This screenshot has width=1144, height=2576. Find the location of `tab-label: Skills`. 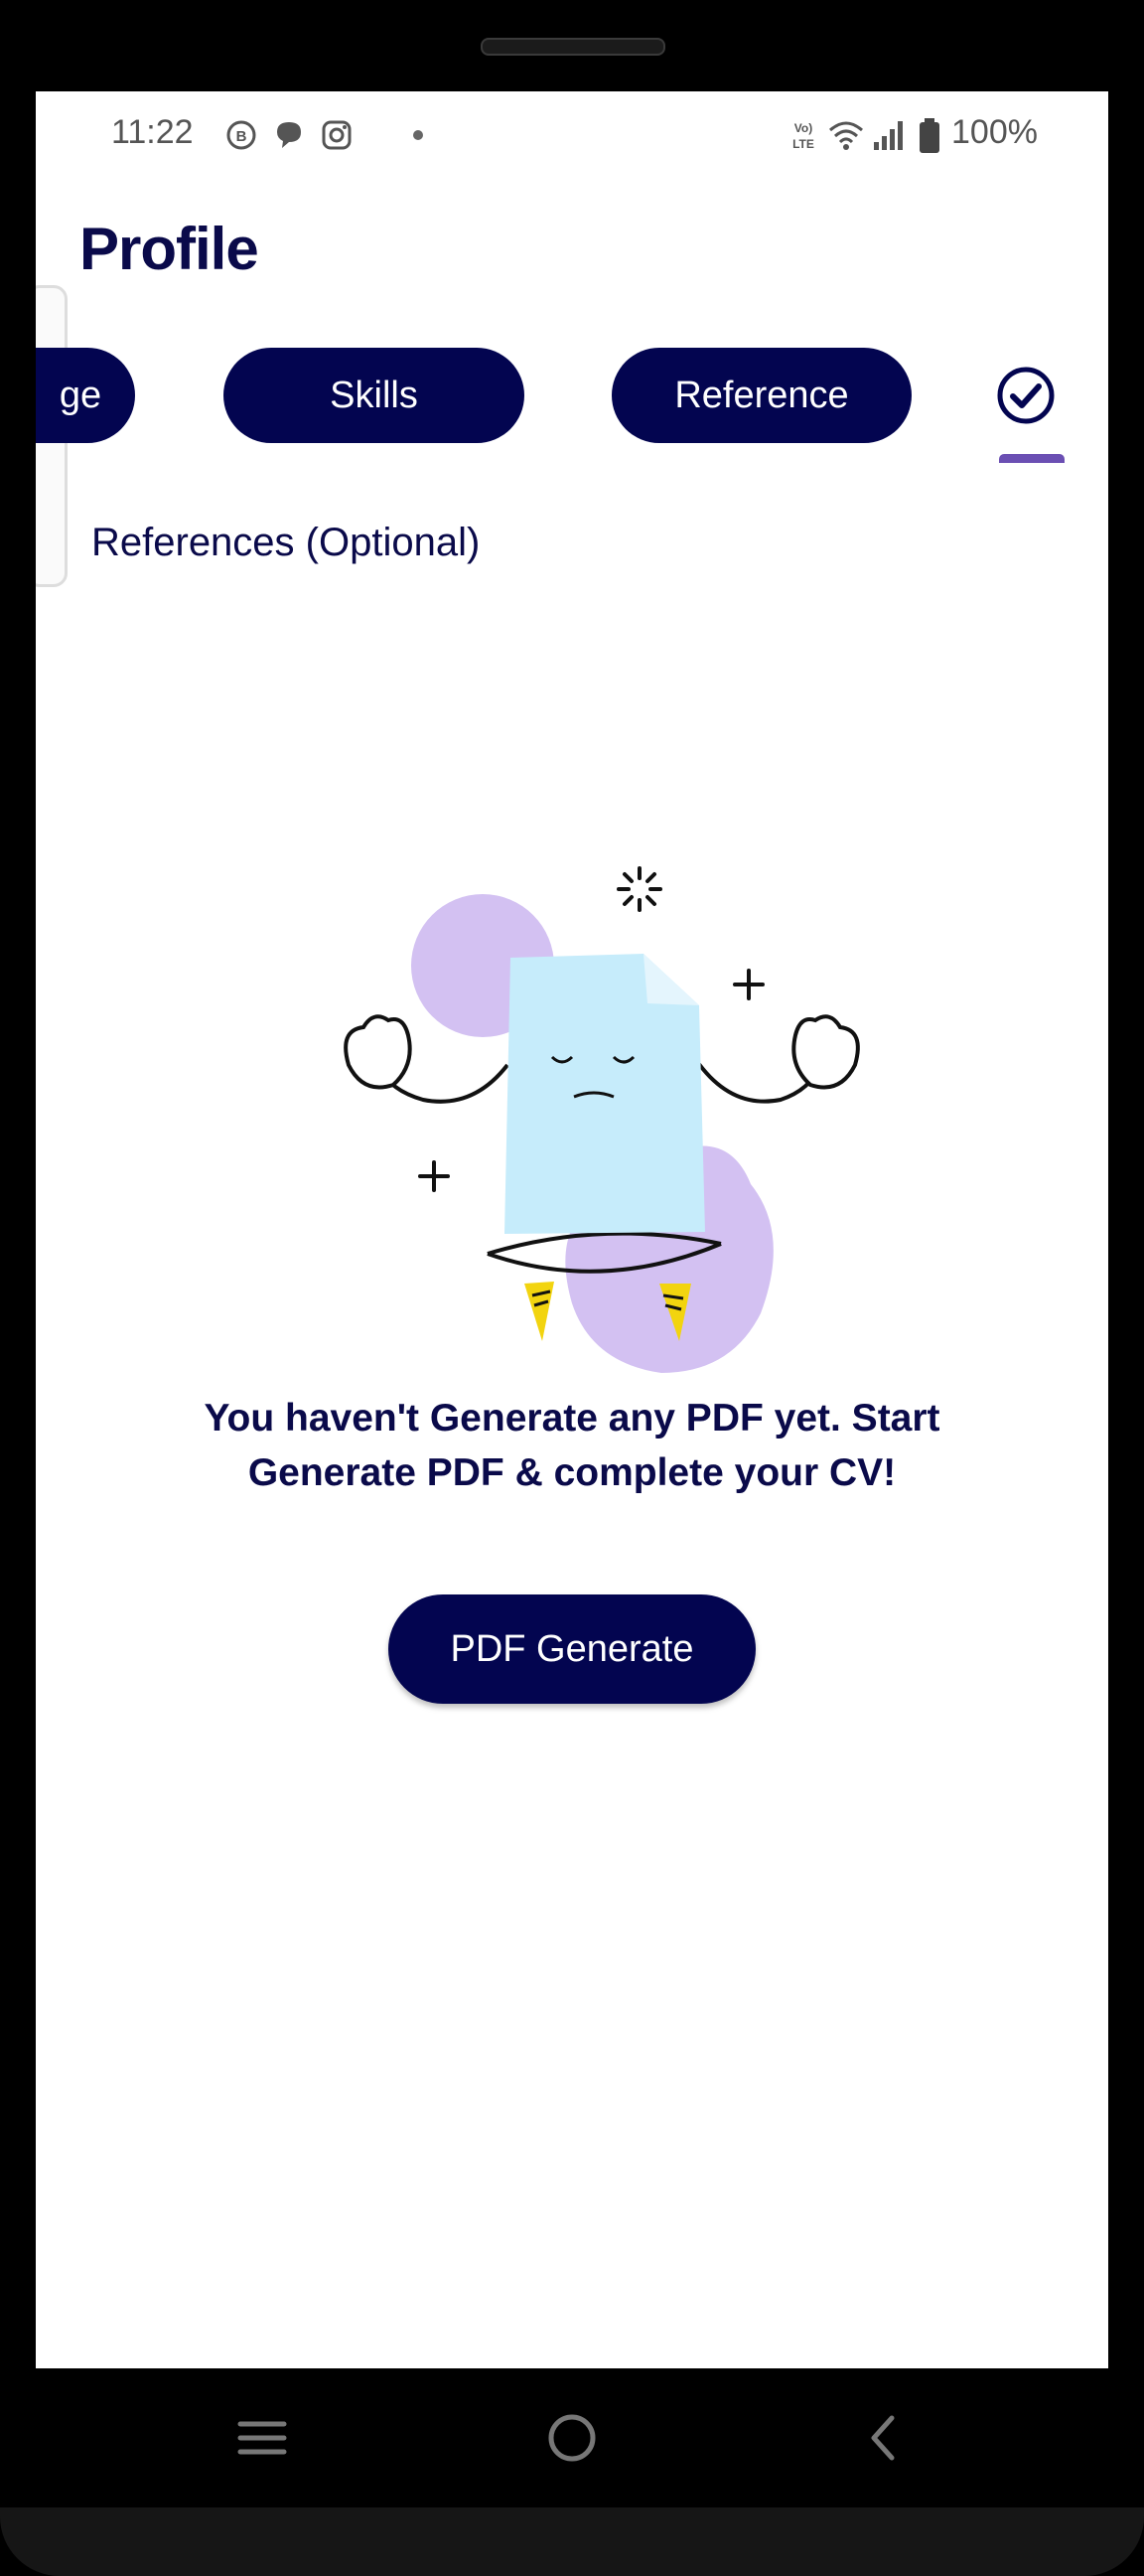

tab-label: Skills is located at coordinates (374, 395).